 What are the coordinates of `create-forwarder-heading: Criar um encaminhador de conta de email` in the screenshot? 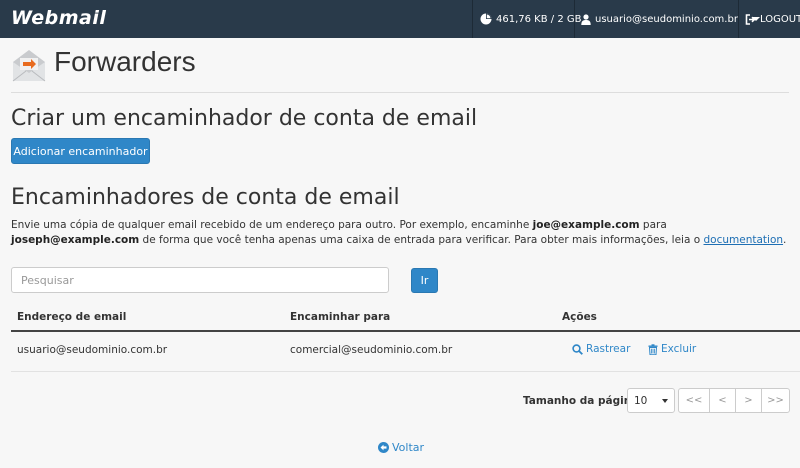 It's located at (244, 118).